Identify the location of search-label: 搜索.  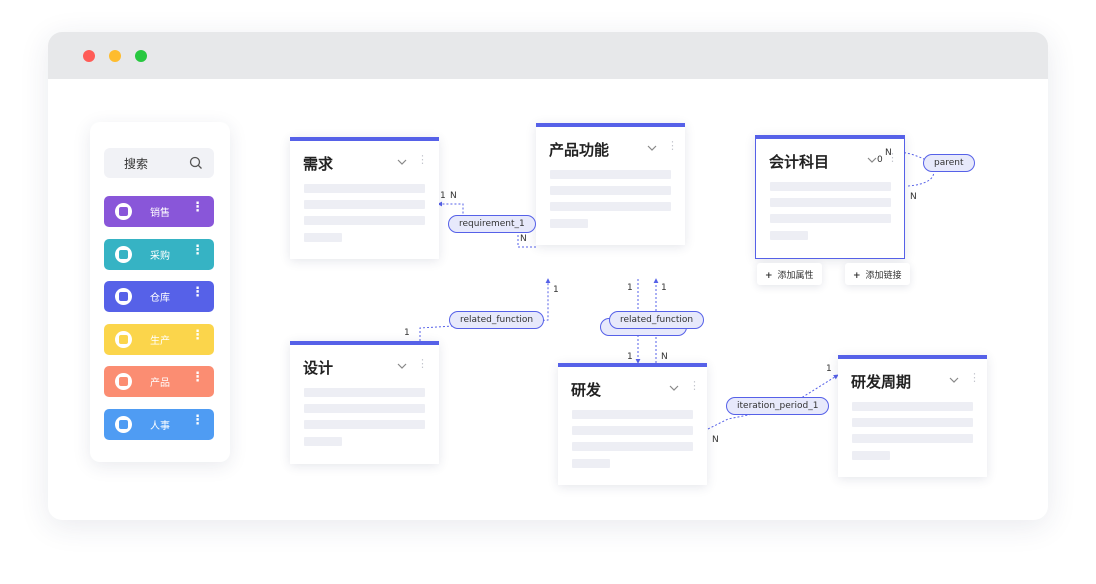
(136, 164).